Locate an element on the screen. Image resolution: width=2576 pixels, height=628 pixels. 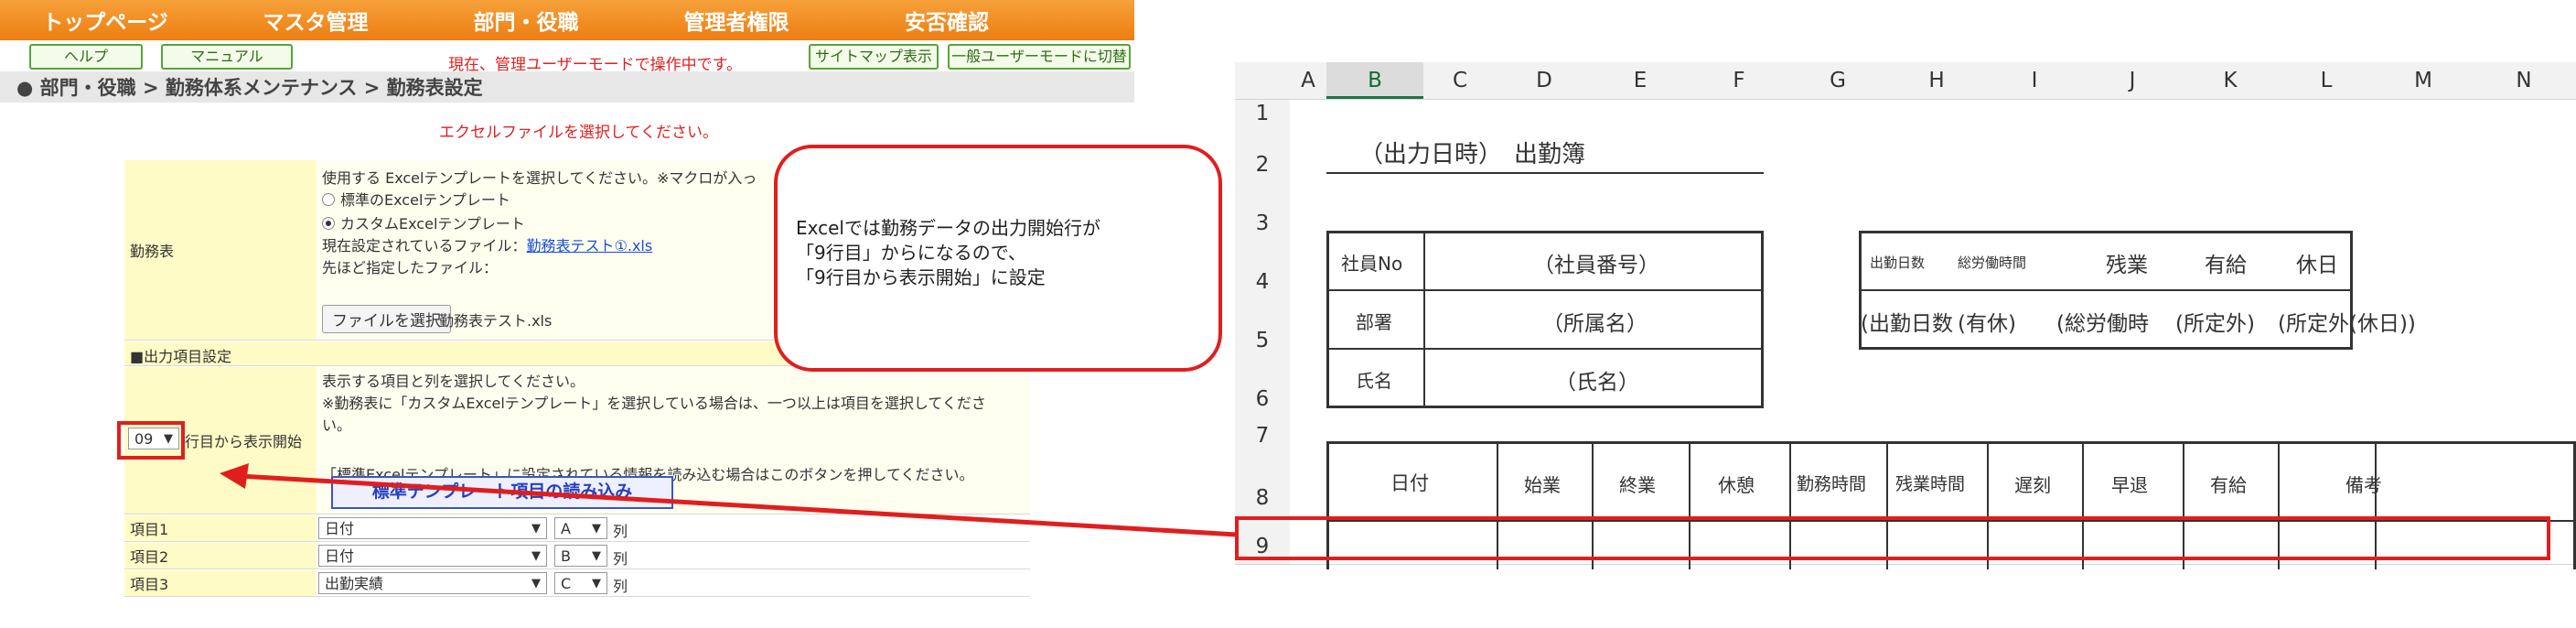
arrow-head-icon is located at coordinates (235, 476).